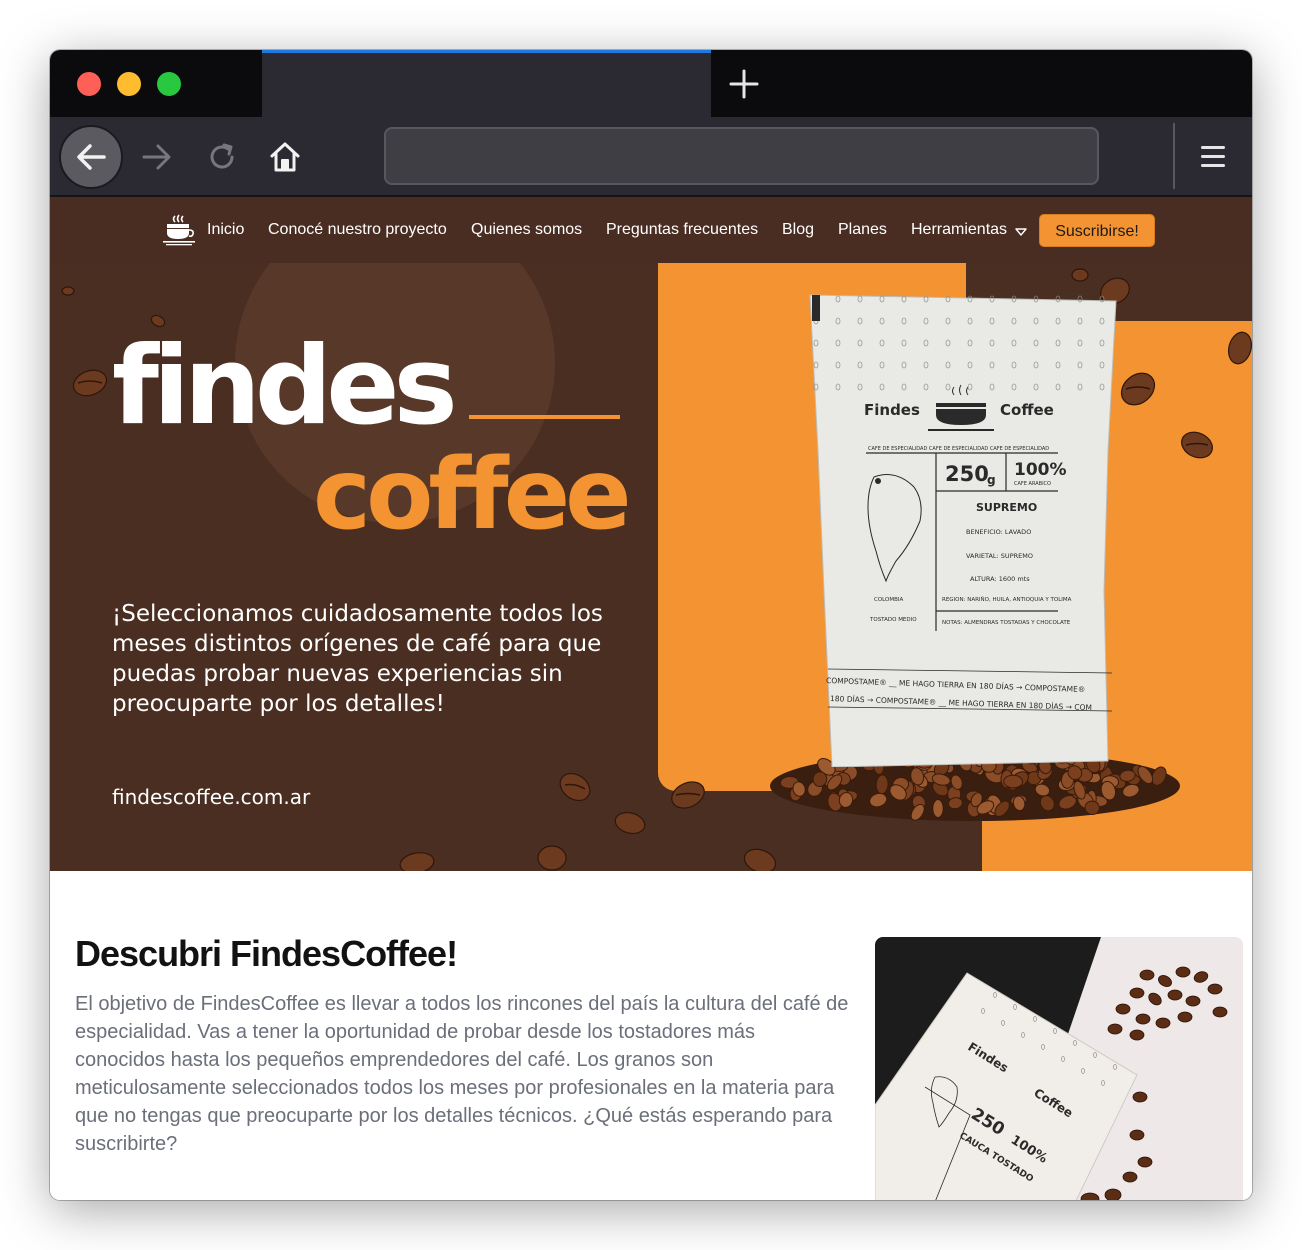 The image size is (1302, 1250). I want to click on nav-item-inicio: Inicio, so click(225, 230).